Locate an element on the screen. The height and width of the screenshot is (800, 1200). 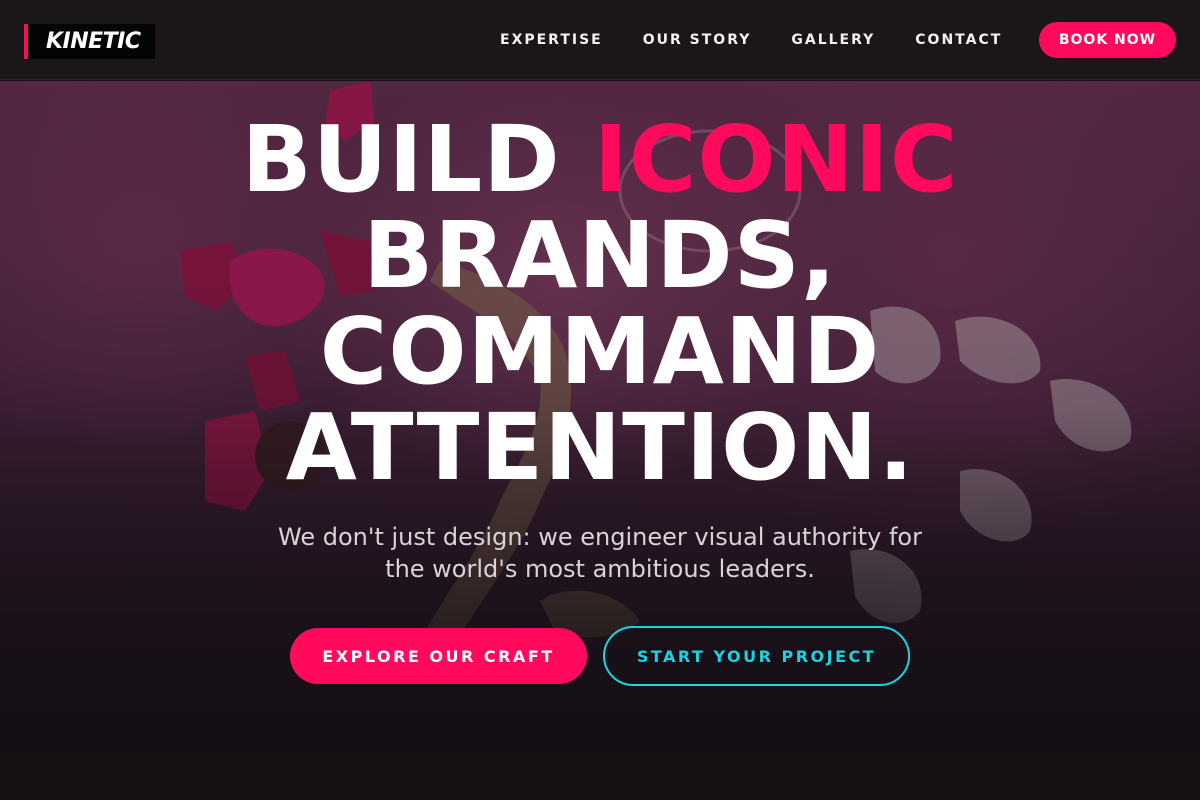
logo: KINETIC is located at coordinates (89, 41).